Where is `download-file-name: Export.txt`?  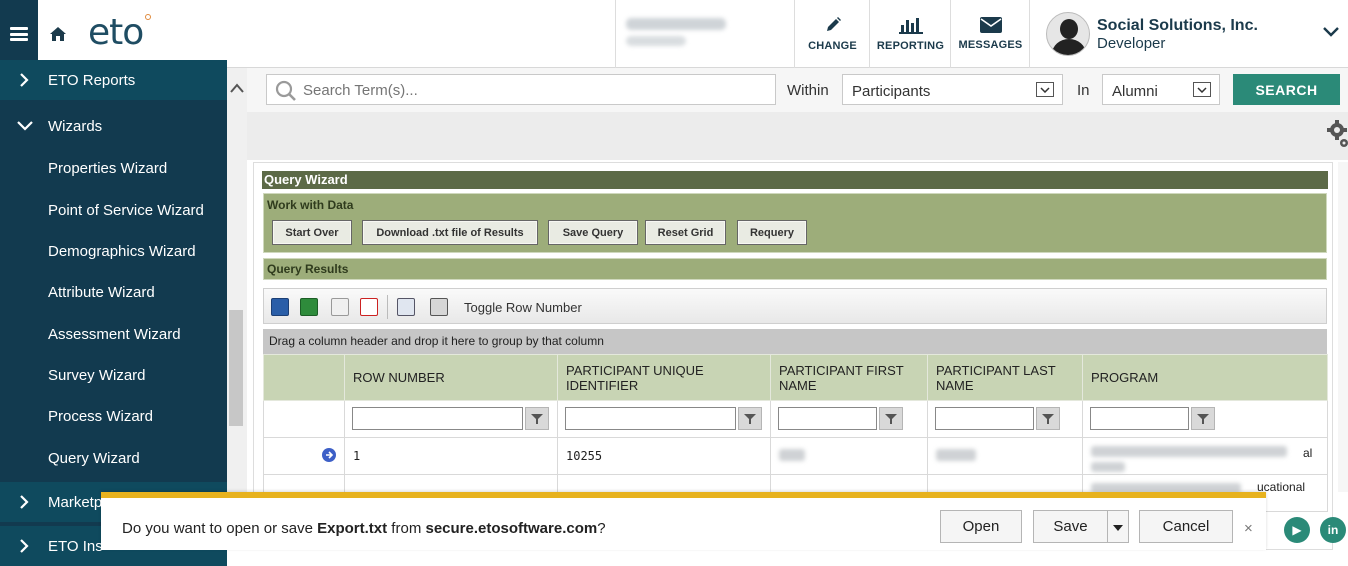
download-file-name: Export.txt is located at coordinates (352, 528).